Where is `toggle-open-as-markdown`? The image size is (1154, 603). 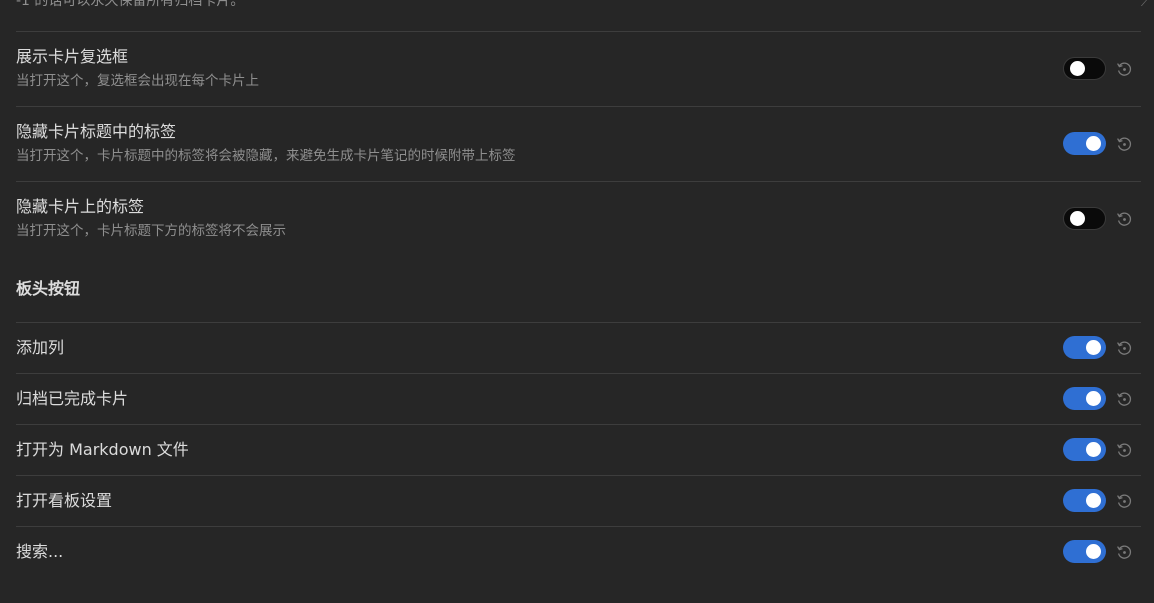
toggle-open-as-markdown is located at coordinates (1084, 449).